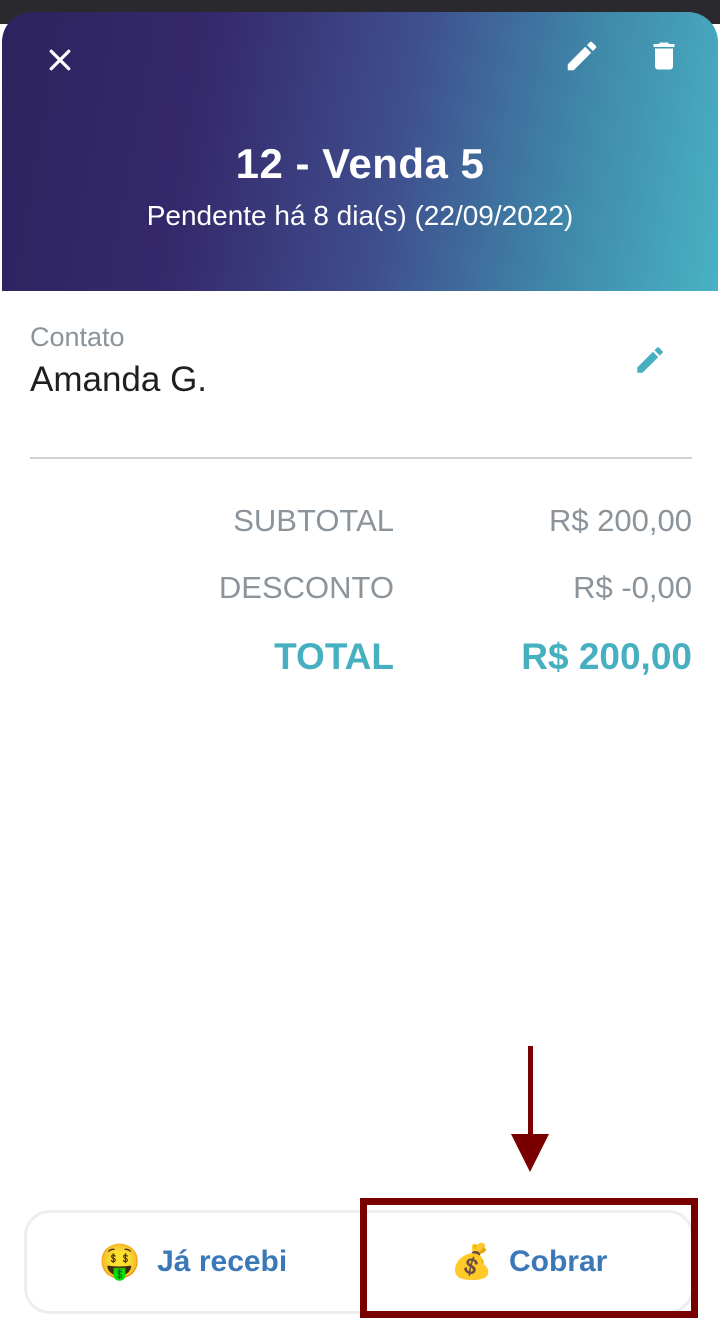  Describe the element at coordinates (360, 215) in the screenshot. I see `sale-status: Pendente há 8 dia(s) (22/09/2022)` at that location.